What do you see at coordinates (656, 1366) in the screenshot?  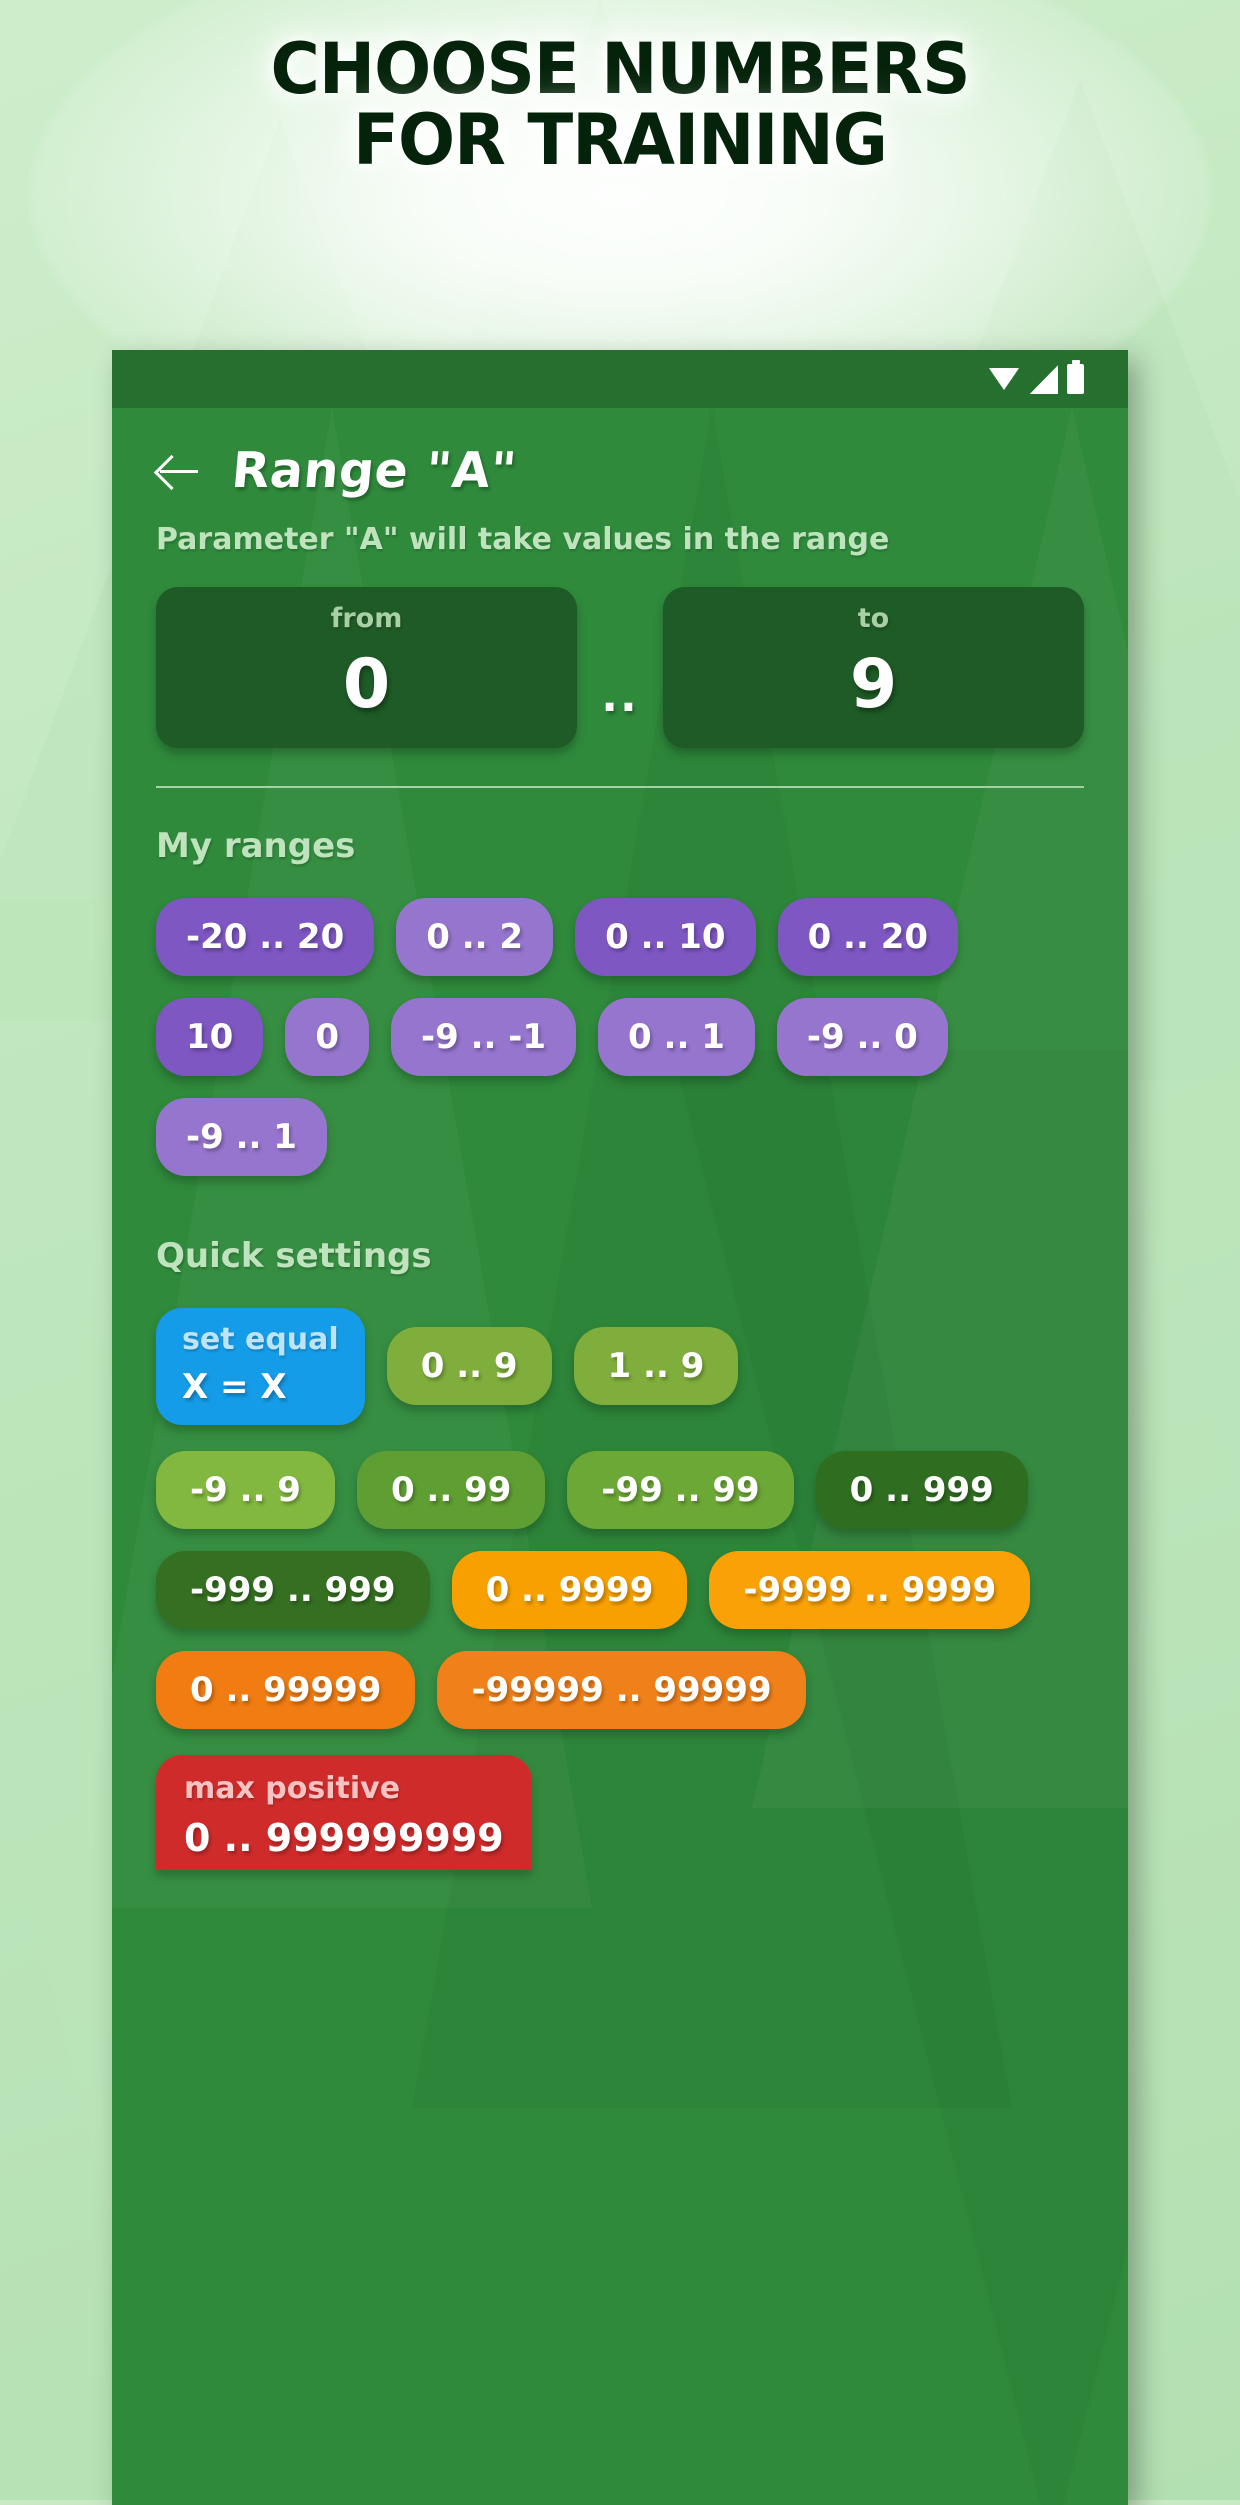 I see `range-chip: 1 .. 9` at bounding box center [656, 1366].